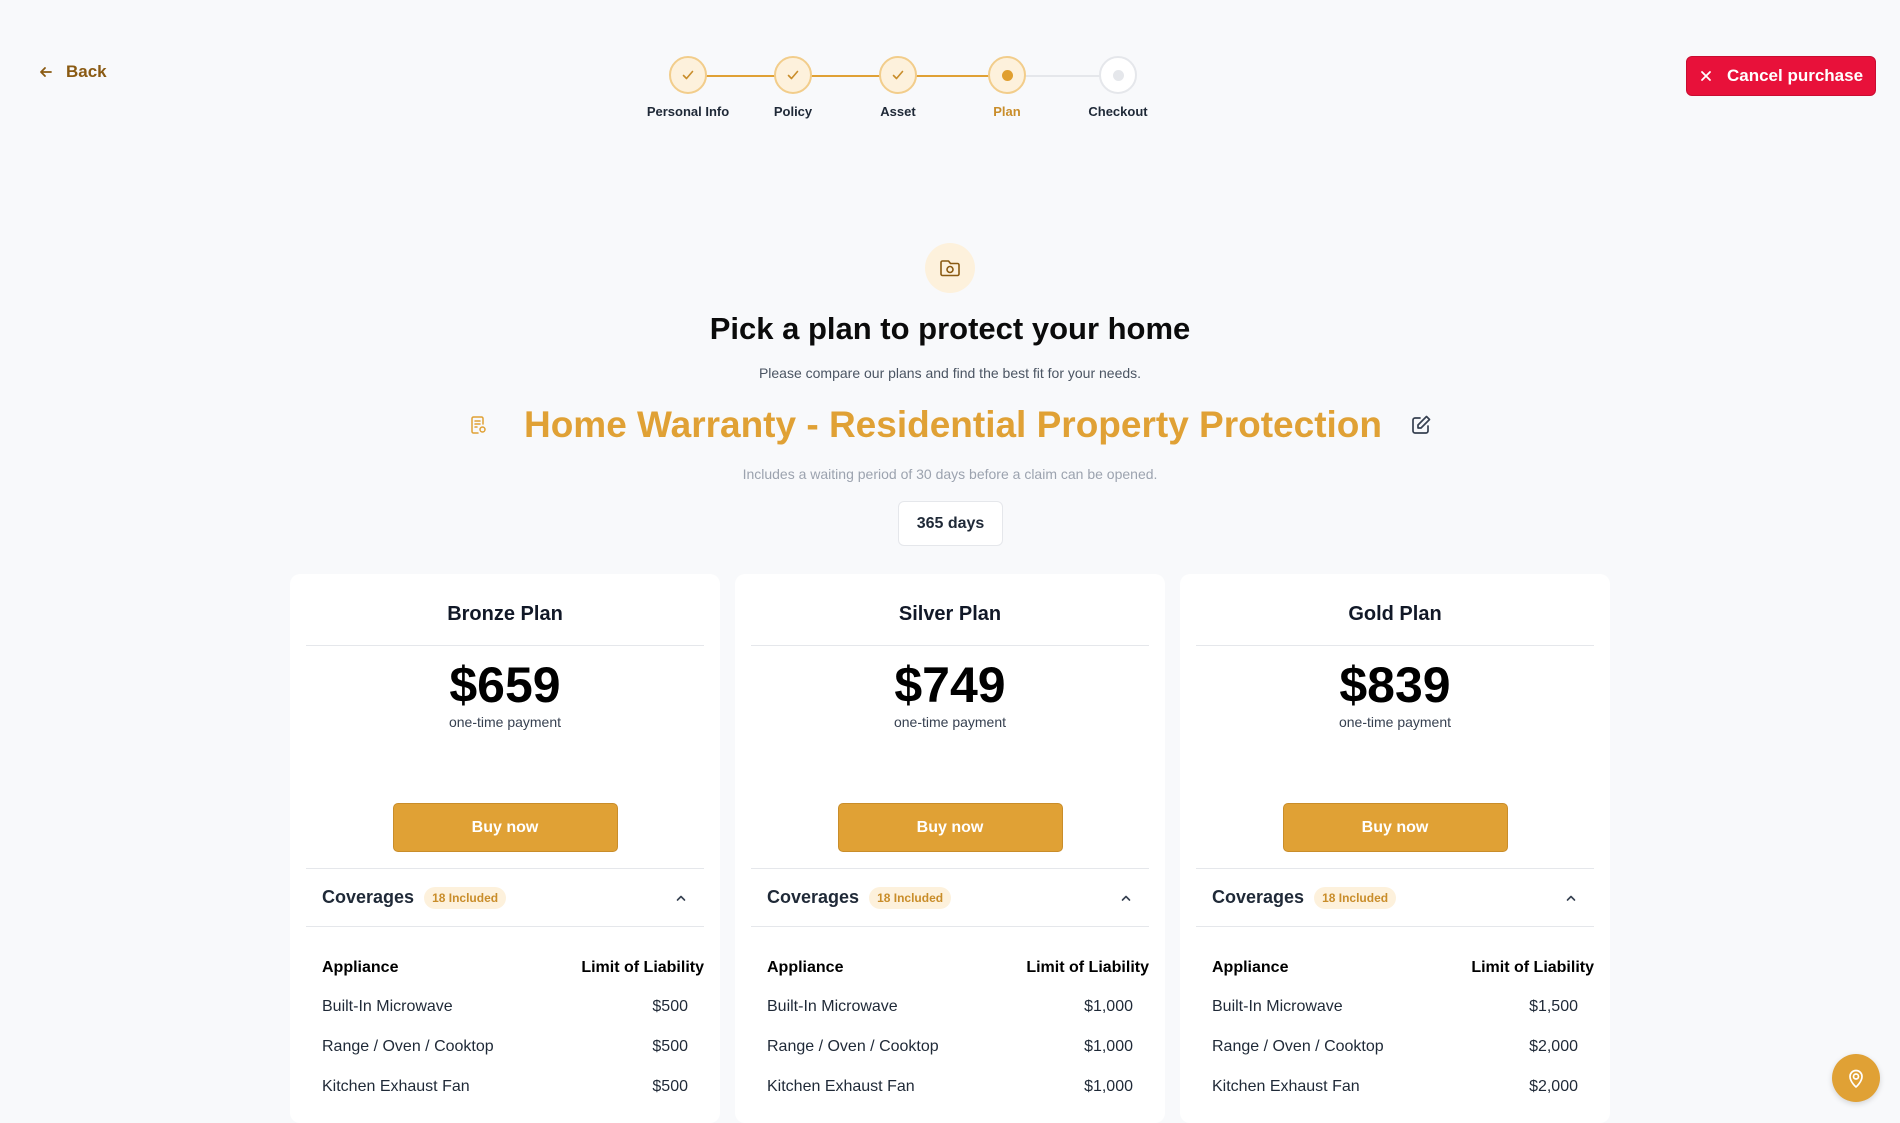 The width and height of the screenshot is (1900, 1123). What do you see at coordinates (513, 1007) in the screenshot?
I see `table-row: Built-In Microwave $500` at bounding box center [513, 1007].